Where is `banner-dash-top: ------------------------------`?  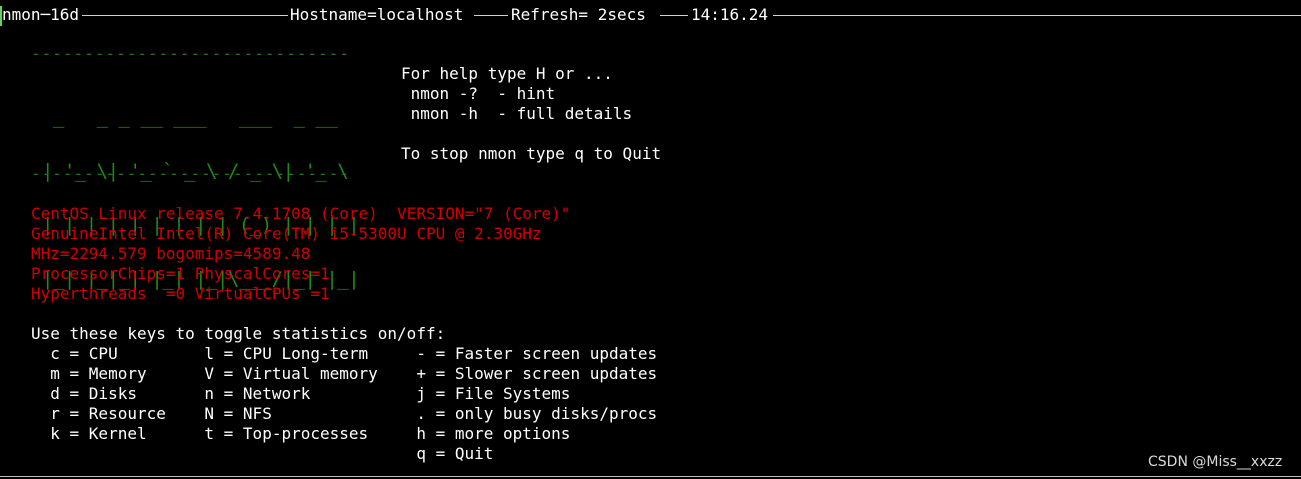
banner-dash-top: ------------------------------ is located at coordinates (190, 53).